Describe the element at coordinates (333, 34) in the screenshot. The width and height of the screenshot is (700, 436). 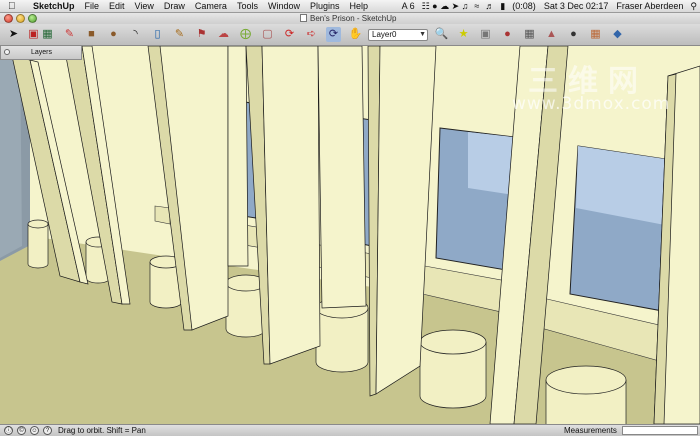
I see `orbit-icon: ⟳` at that location.